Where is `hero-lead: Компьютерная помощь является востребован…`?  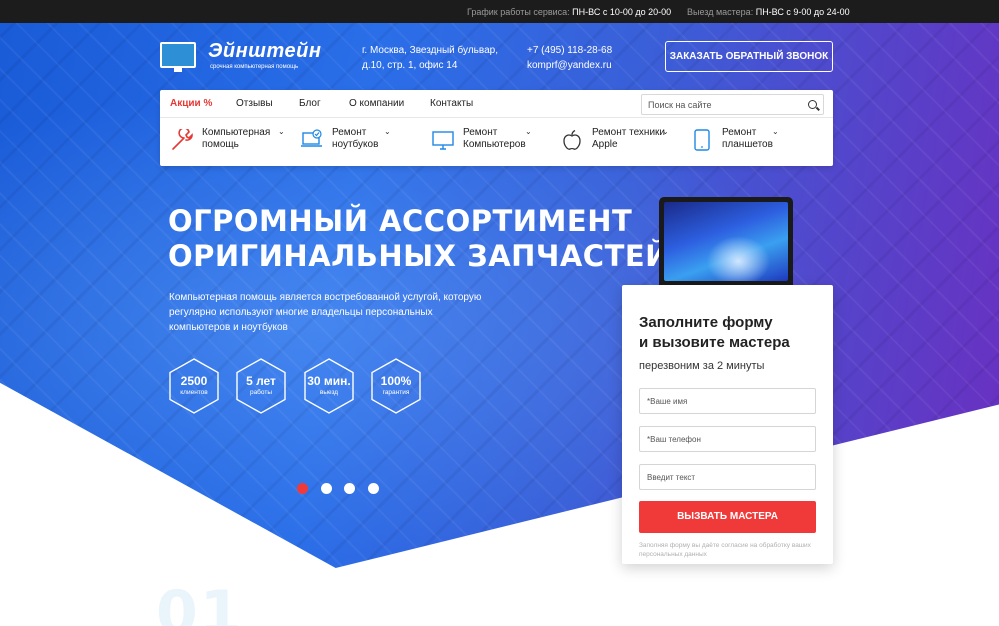
hero-lead: Компьютерная помощь является востребован… is located at coordinates (325, 312).